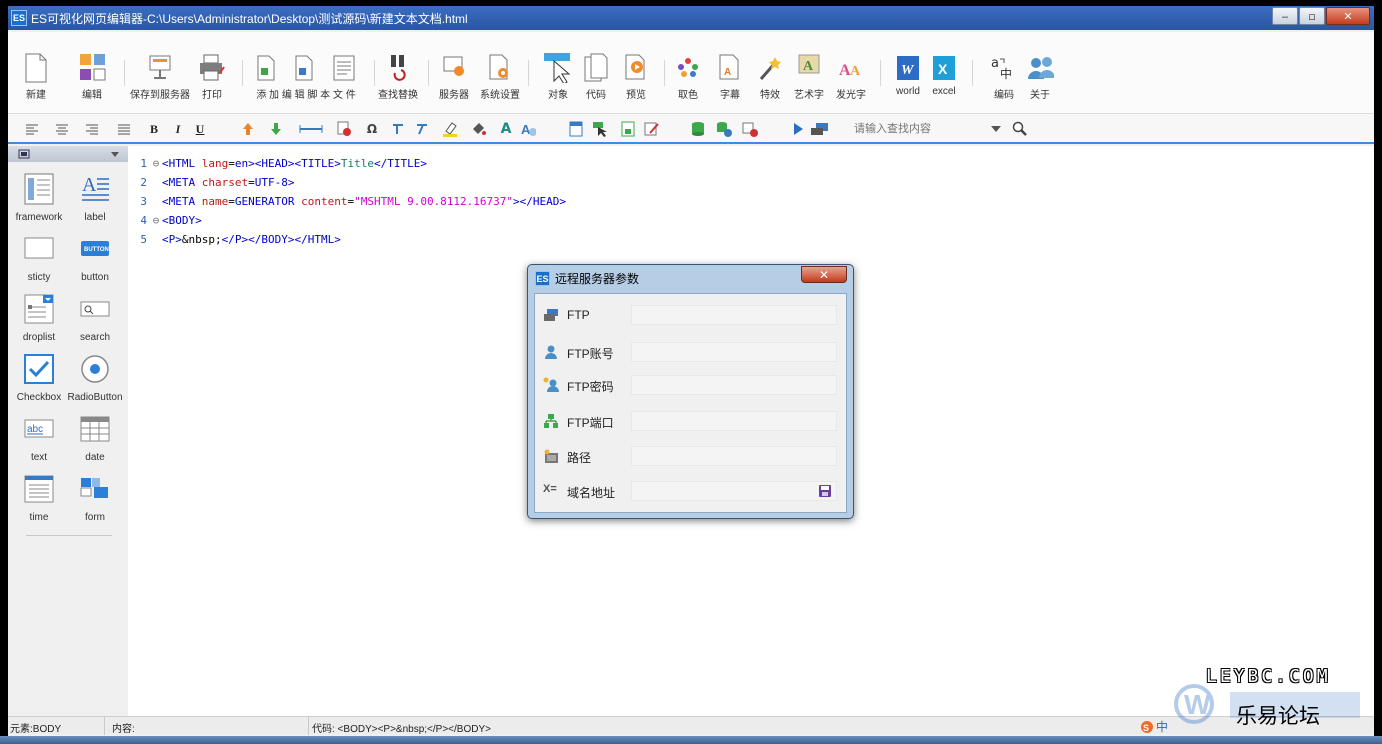 This screenshot has width=1382, height=744. What do you see at coordinates (95, 377) in the screenshot?
I see `component-radiobutton: RadioButton` at bounding box center [95, 377].